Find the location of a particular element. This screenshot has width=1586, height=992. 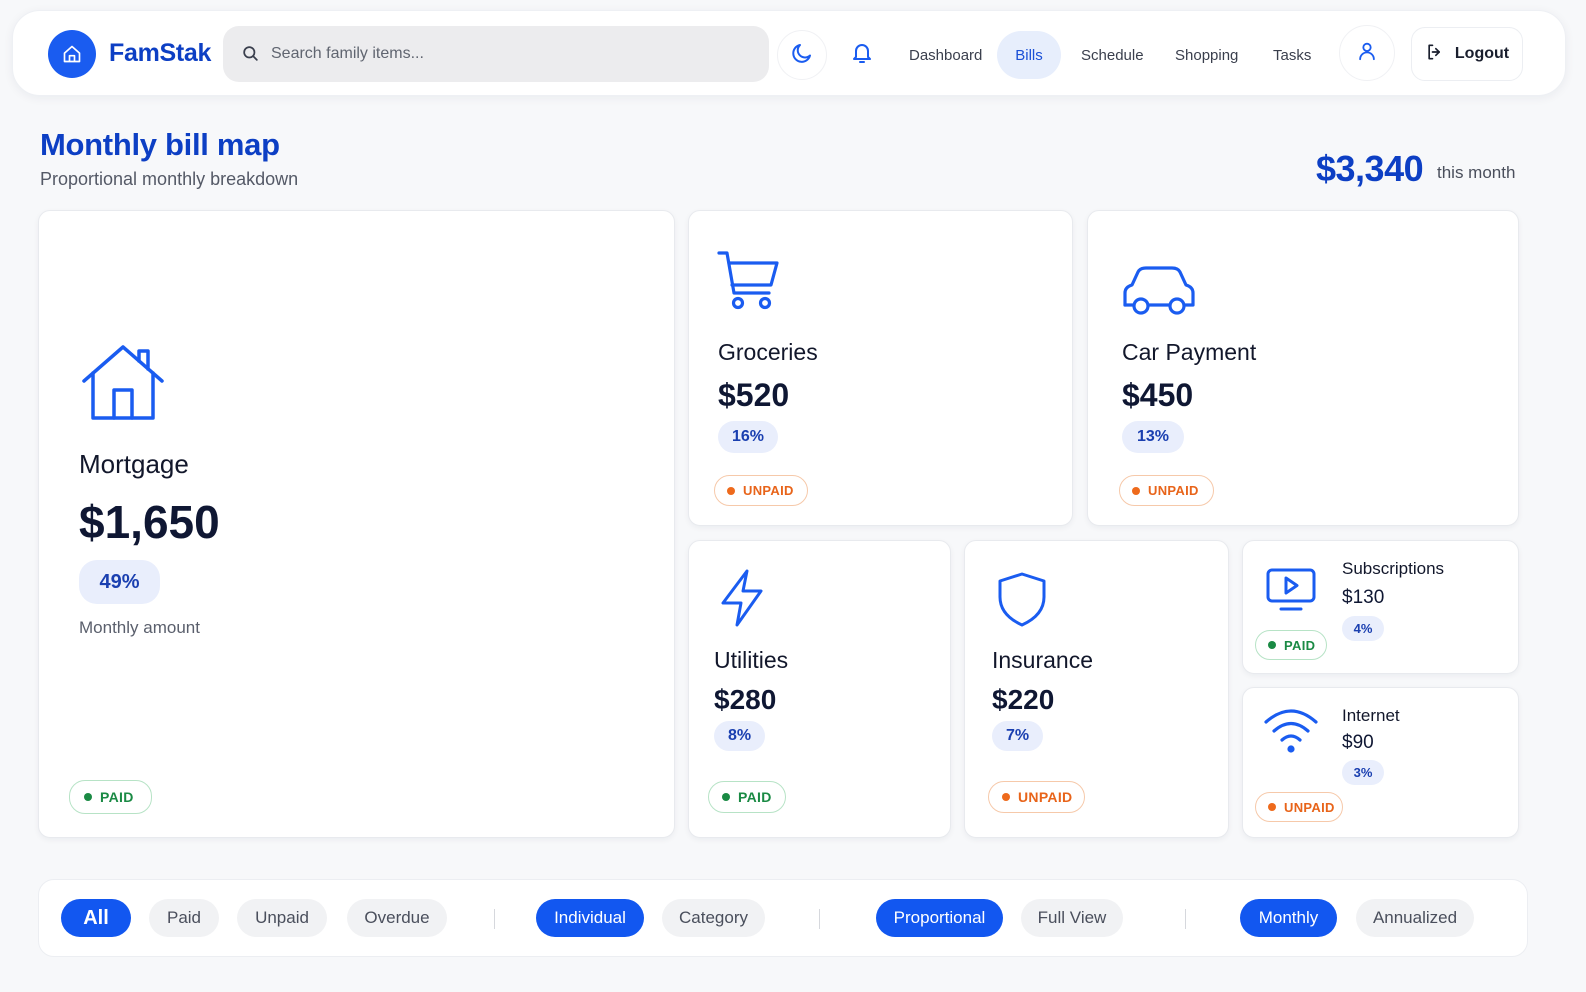

bill-name: Subscriptions is located at coordinates (1393, 568).